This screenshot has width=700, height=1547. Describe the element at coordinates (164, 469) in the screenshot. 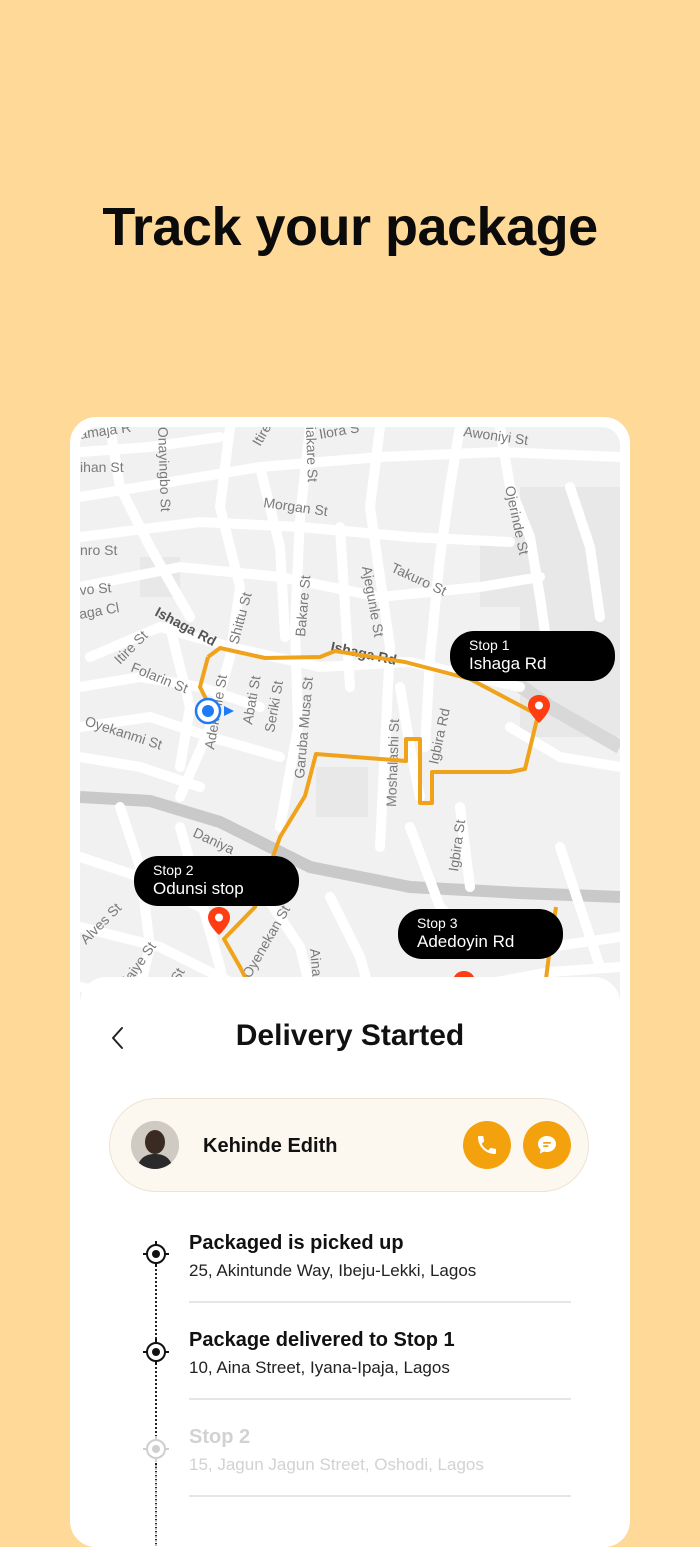

I see `street-label: Onayingbo St` at that location.